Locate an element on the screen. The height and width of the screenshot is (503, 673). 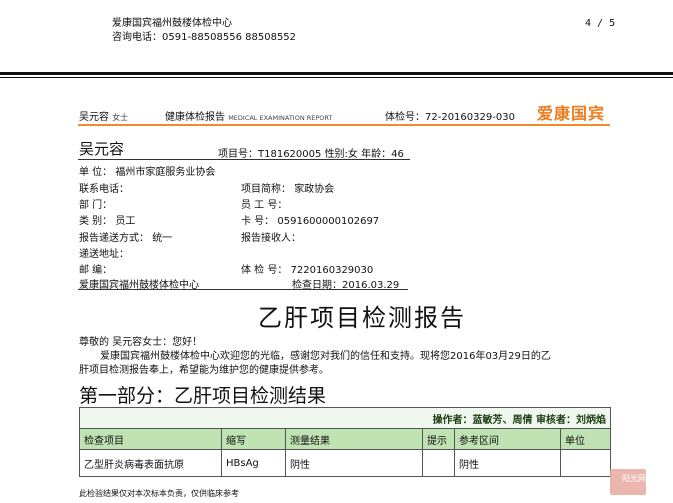
cell-hint is located at coordinates (438, 463).